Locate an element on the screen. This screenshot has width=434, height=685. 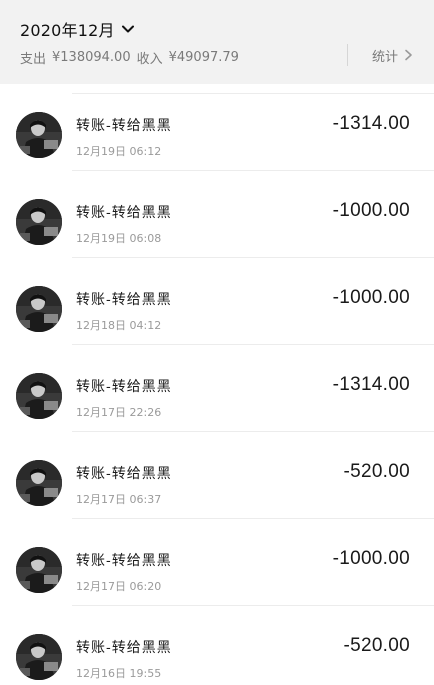
month-selector: 2020年12月 is located at coordinates (77, 29).